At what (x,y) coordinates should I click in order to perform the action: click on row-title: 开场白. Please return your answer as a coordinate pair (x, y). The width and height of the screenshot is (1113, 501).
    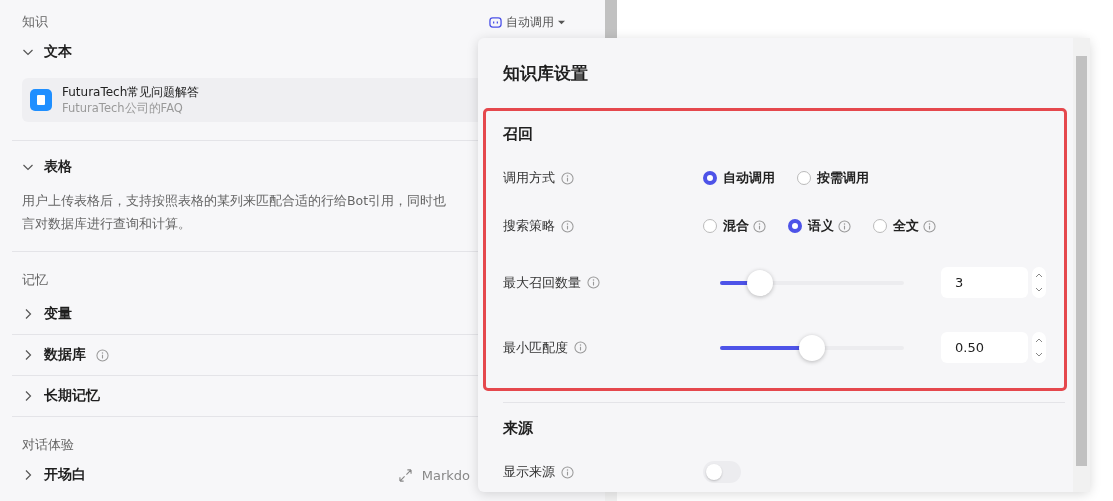
    Looking at the image, I should click on (65, 475).